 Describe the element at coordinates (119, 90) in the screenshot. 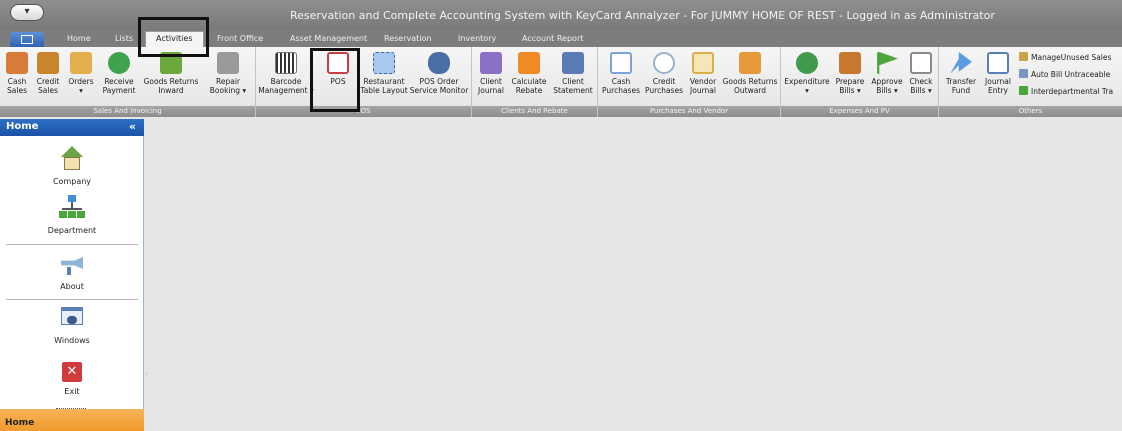

I see `receive-payment-label-2: Payment` at that location.